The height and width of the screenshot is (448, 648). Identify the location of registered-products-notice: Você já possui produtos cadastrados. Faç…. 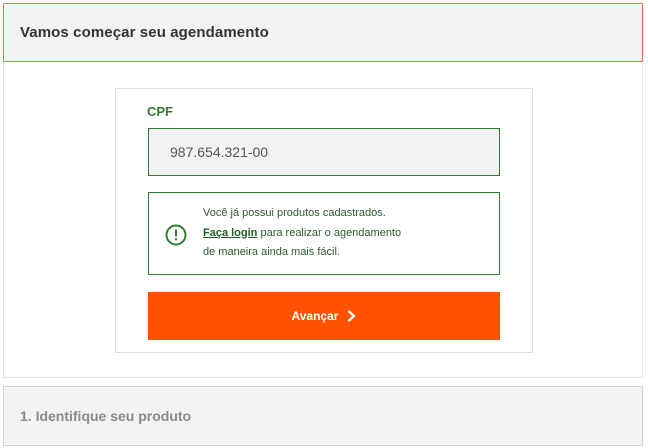
(324, 233).